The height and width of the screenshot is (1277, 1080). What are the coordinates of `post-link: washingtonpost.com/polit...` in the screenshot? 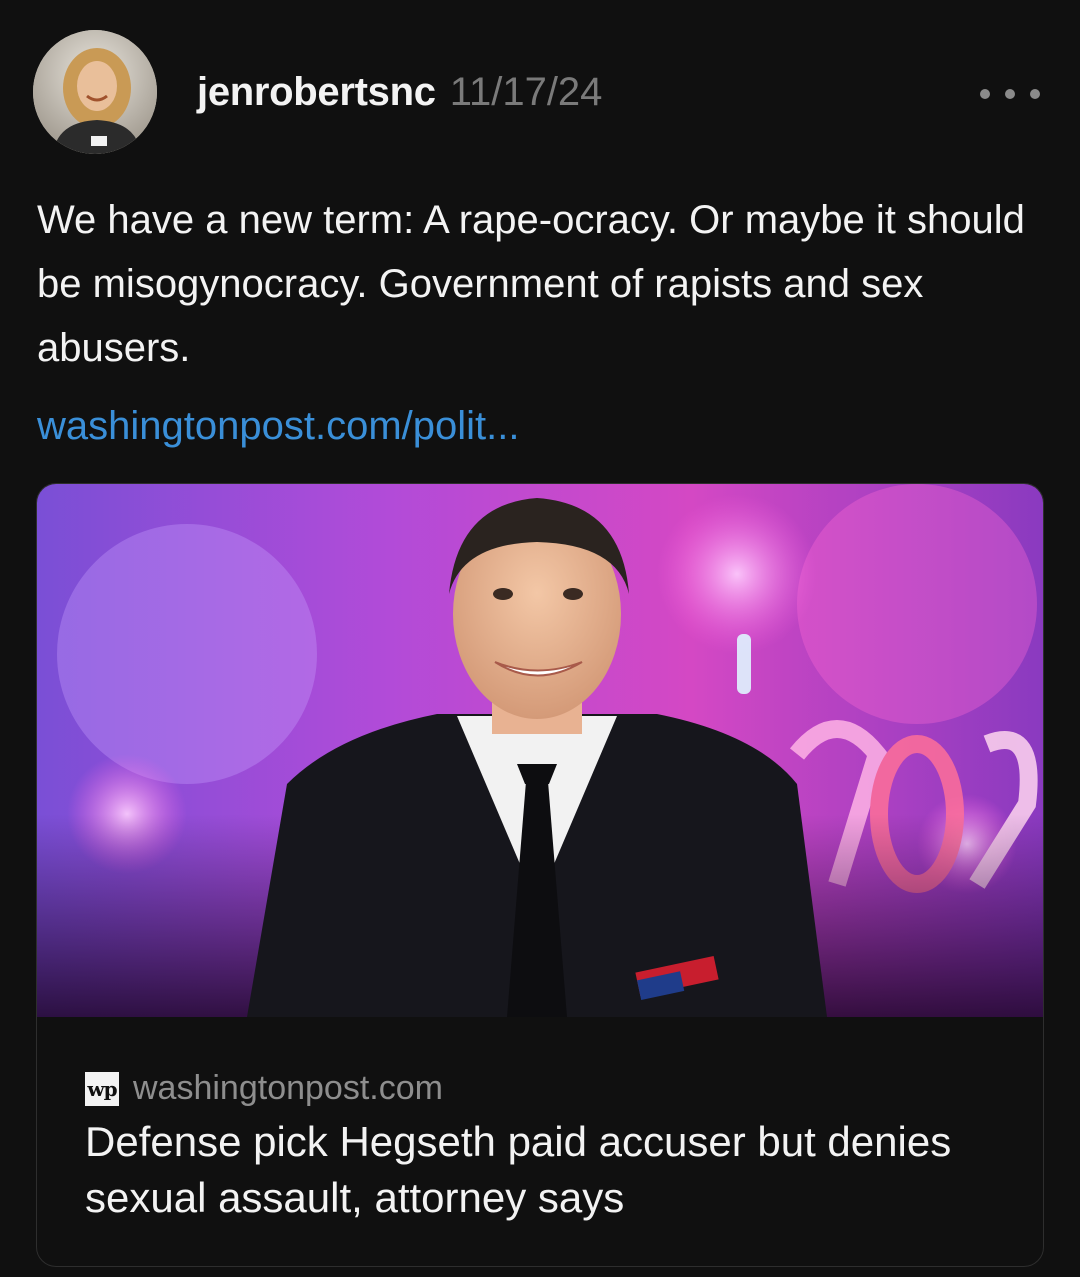 It's located at (278, 426).